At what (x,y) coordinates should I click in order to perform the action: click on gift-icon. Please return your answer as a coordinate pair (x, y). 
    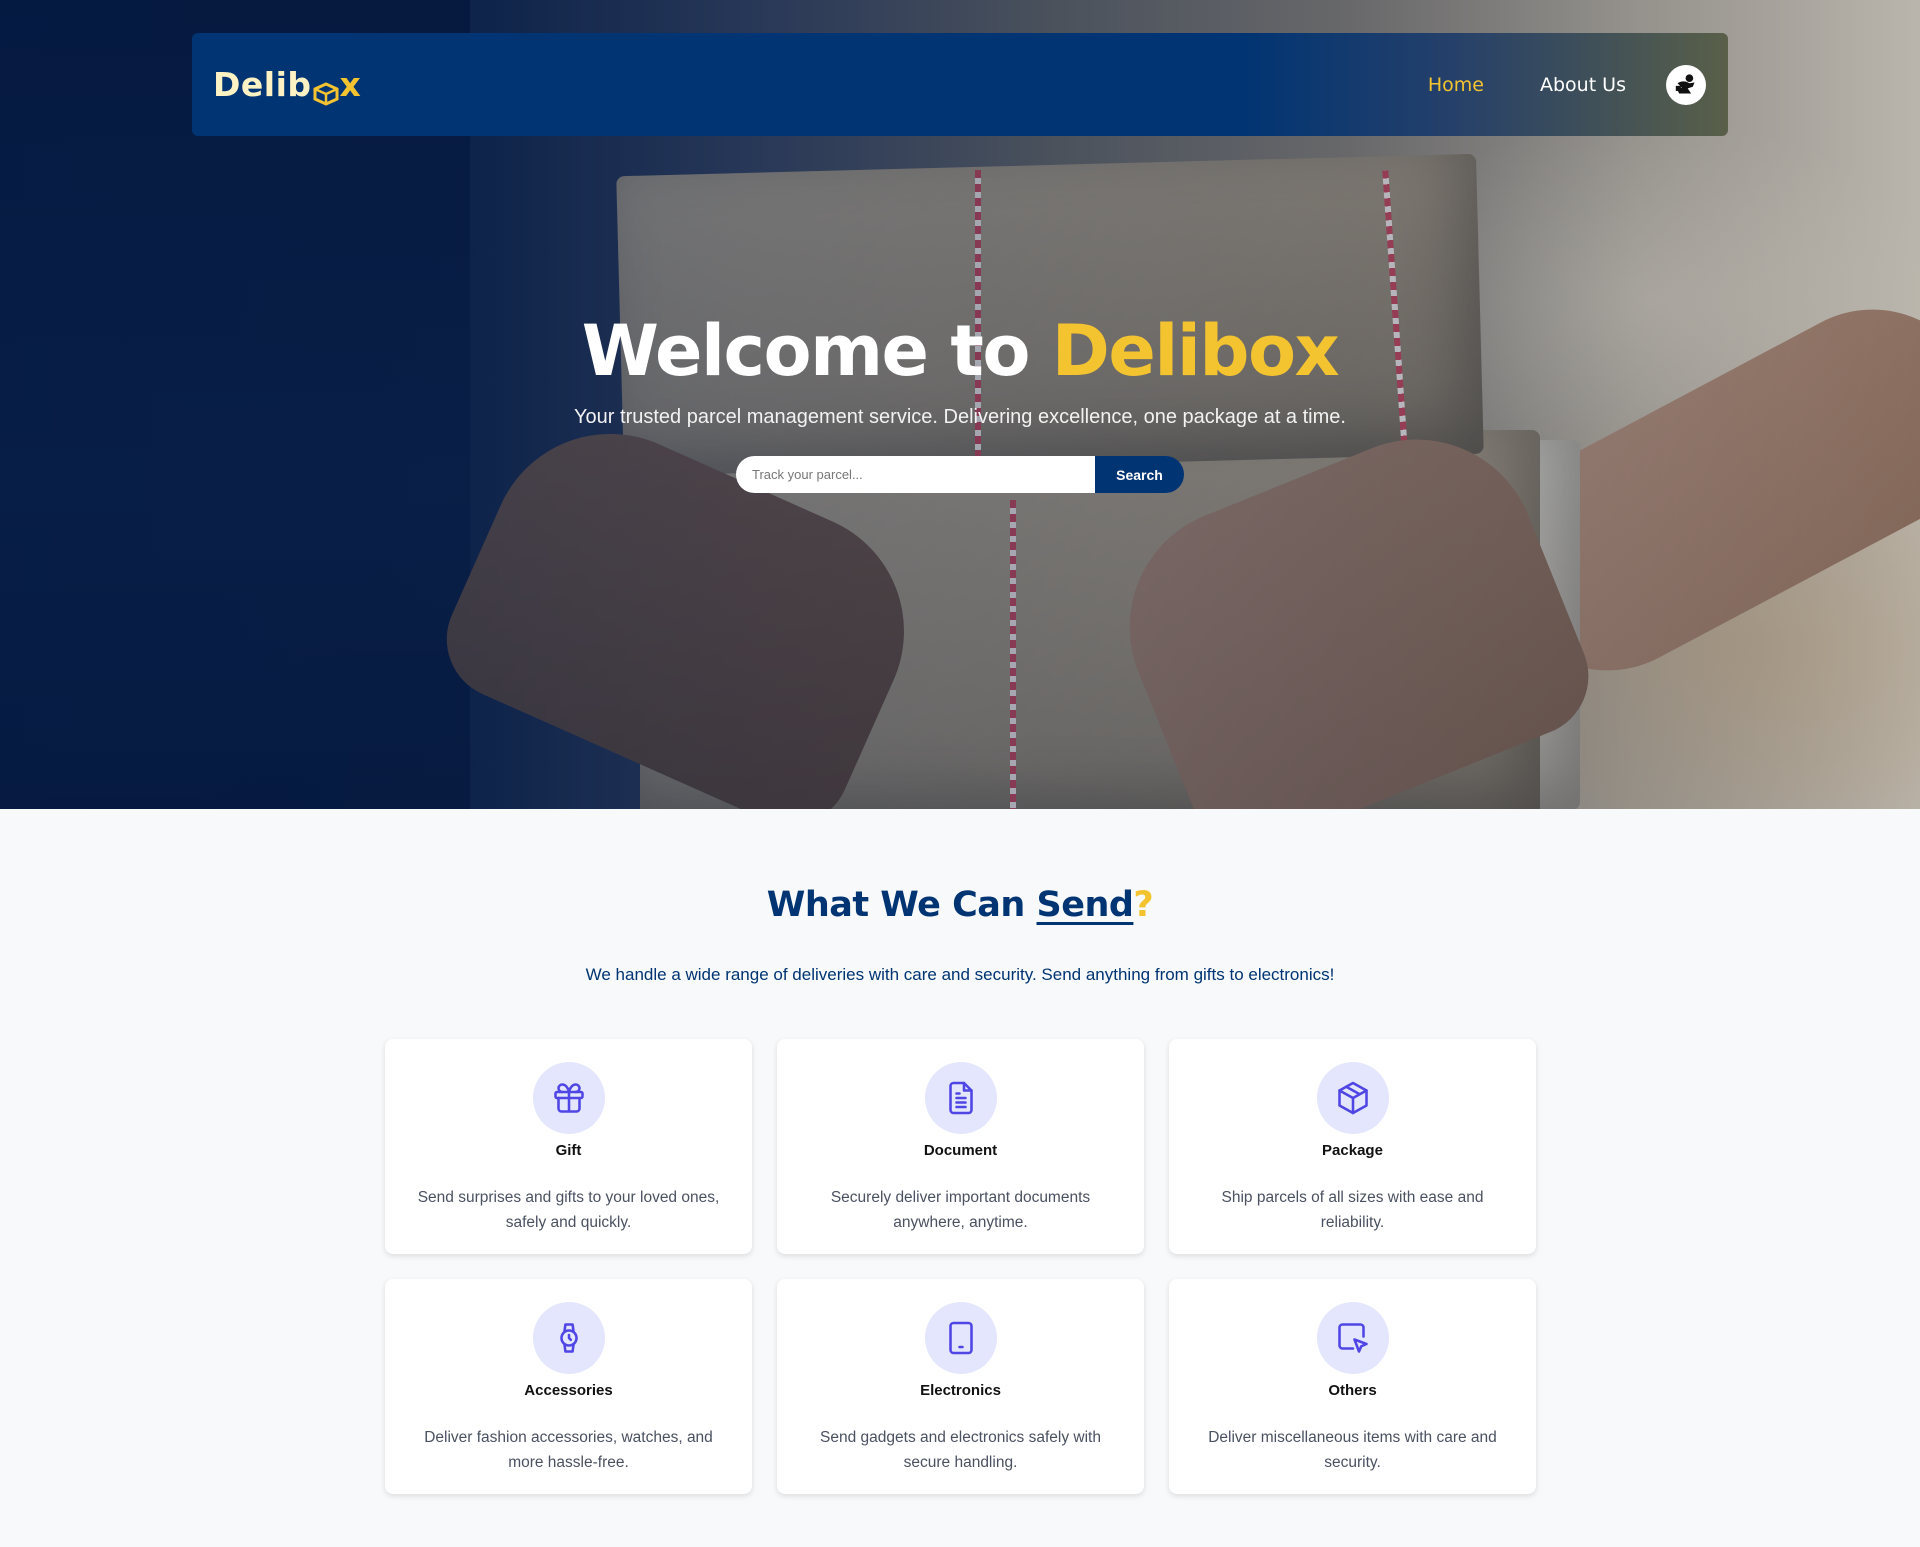
    Looking at the image, I should click on (568, 1098).